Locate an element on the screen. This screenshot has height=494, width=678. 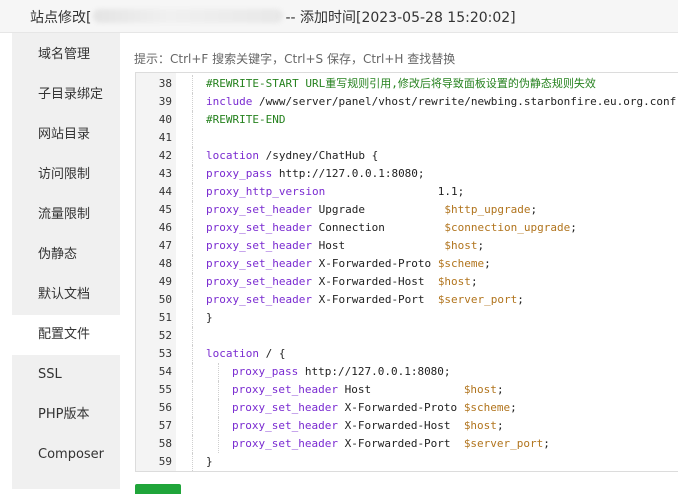
line-number: 41 is located at coordinates (165, 137).